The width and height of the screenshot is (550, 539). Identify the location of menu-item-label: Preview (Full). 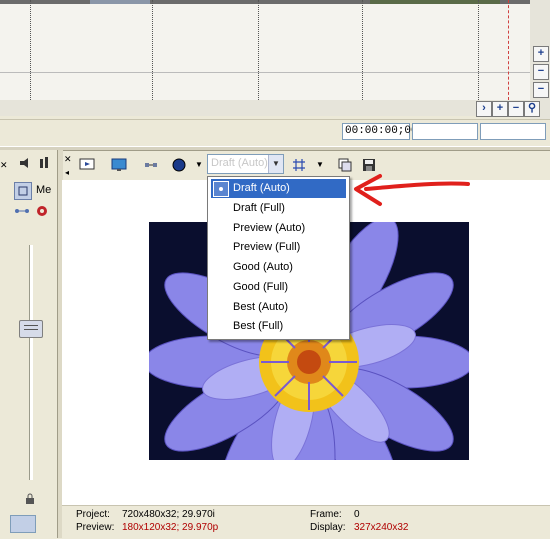
(267, 247).